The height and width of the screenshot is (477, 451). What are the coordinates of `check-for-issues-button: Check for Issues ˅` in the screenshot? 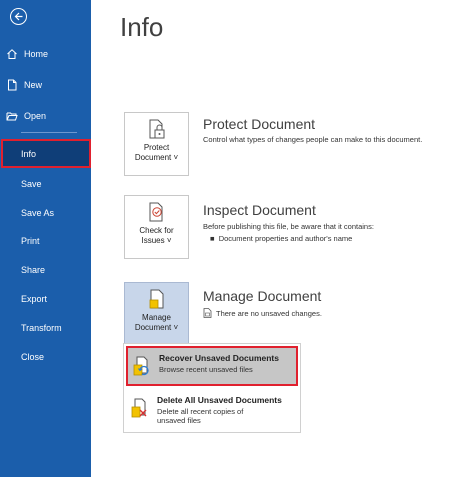 It's located at (156, 227).